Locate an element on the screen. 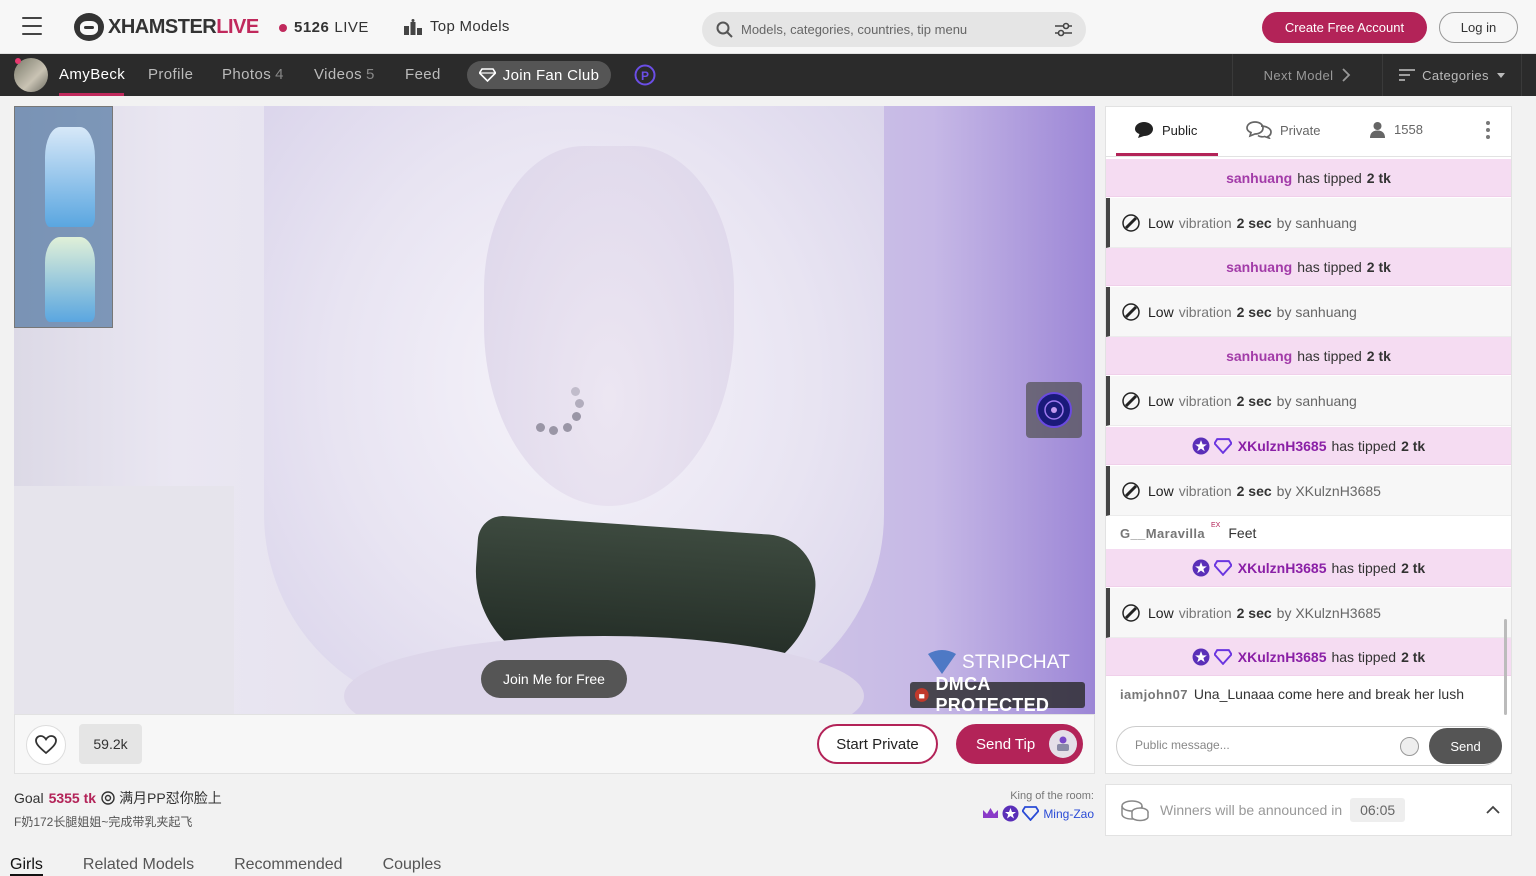 The width and height of the screenshot is (1536, 876). active-tab-indicator is located at coordinates (91, 94).